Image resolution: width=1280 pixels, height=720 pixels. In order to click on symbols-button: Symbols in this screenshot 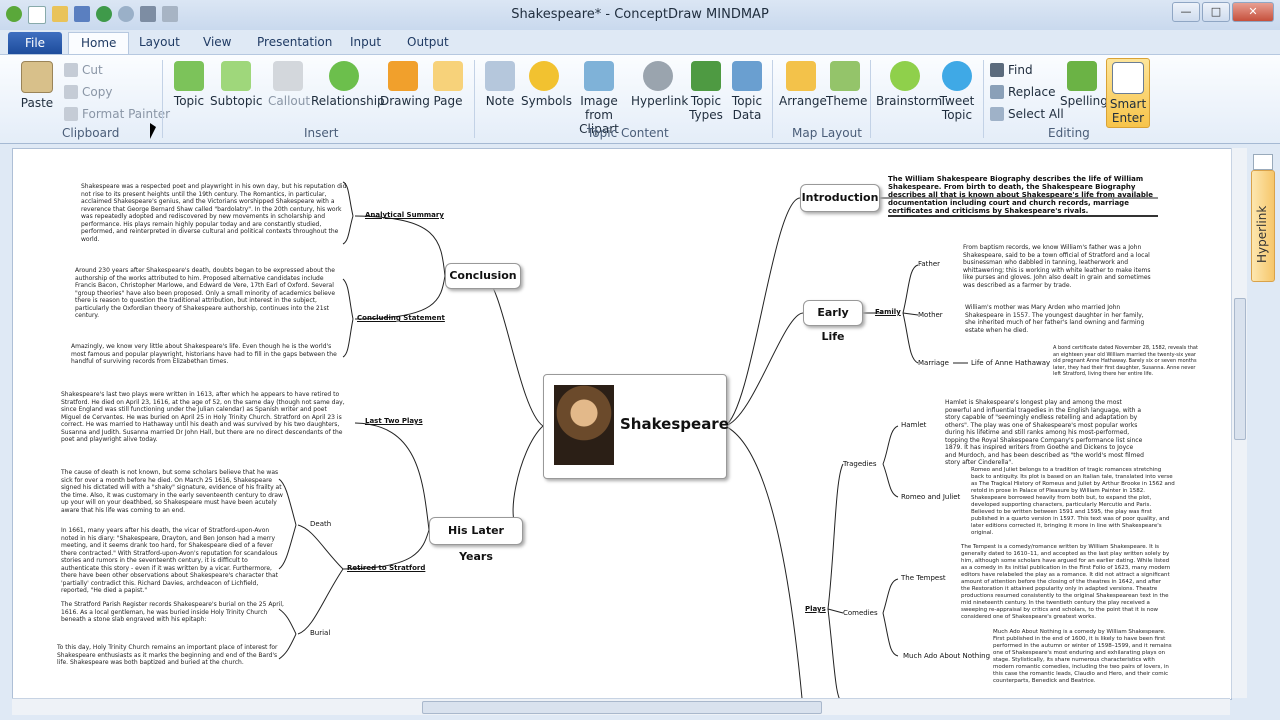, I will do `click(546, 84)`.